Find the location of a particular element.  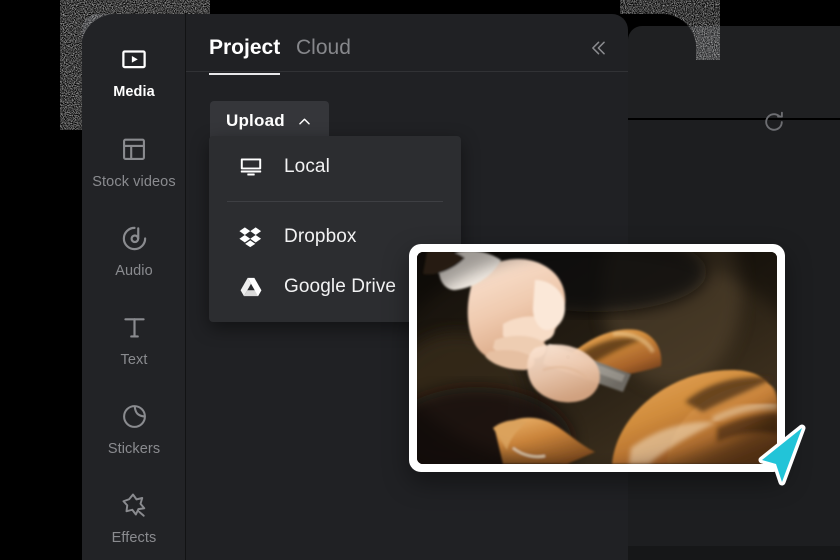

layout-grid-icon is located at coordinates (134, 149).